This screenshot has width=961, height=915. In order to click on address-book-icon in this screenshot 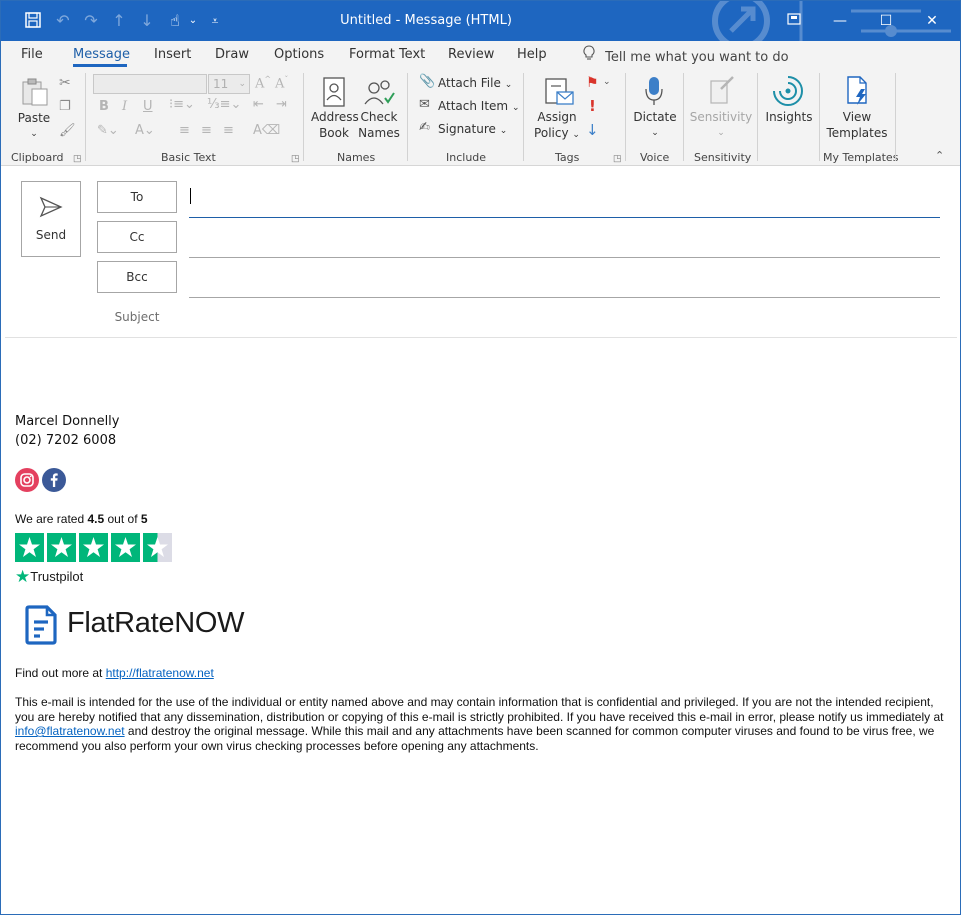, I will do `click(334, 92)`.